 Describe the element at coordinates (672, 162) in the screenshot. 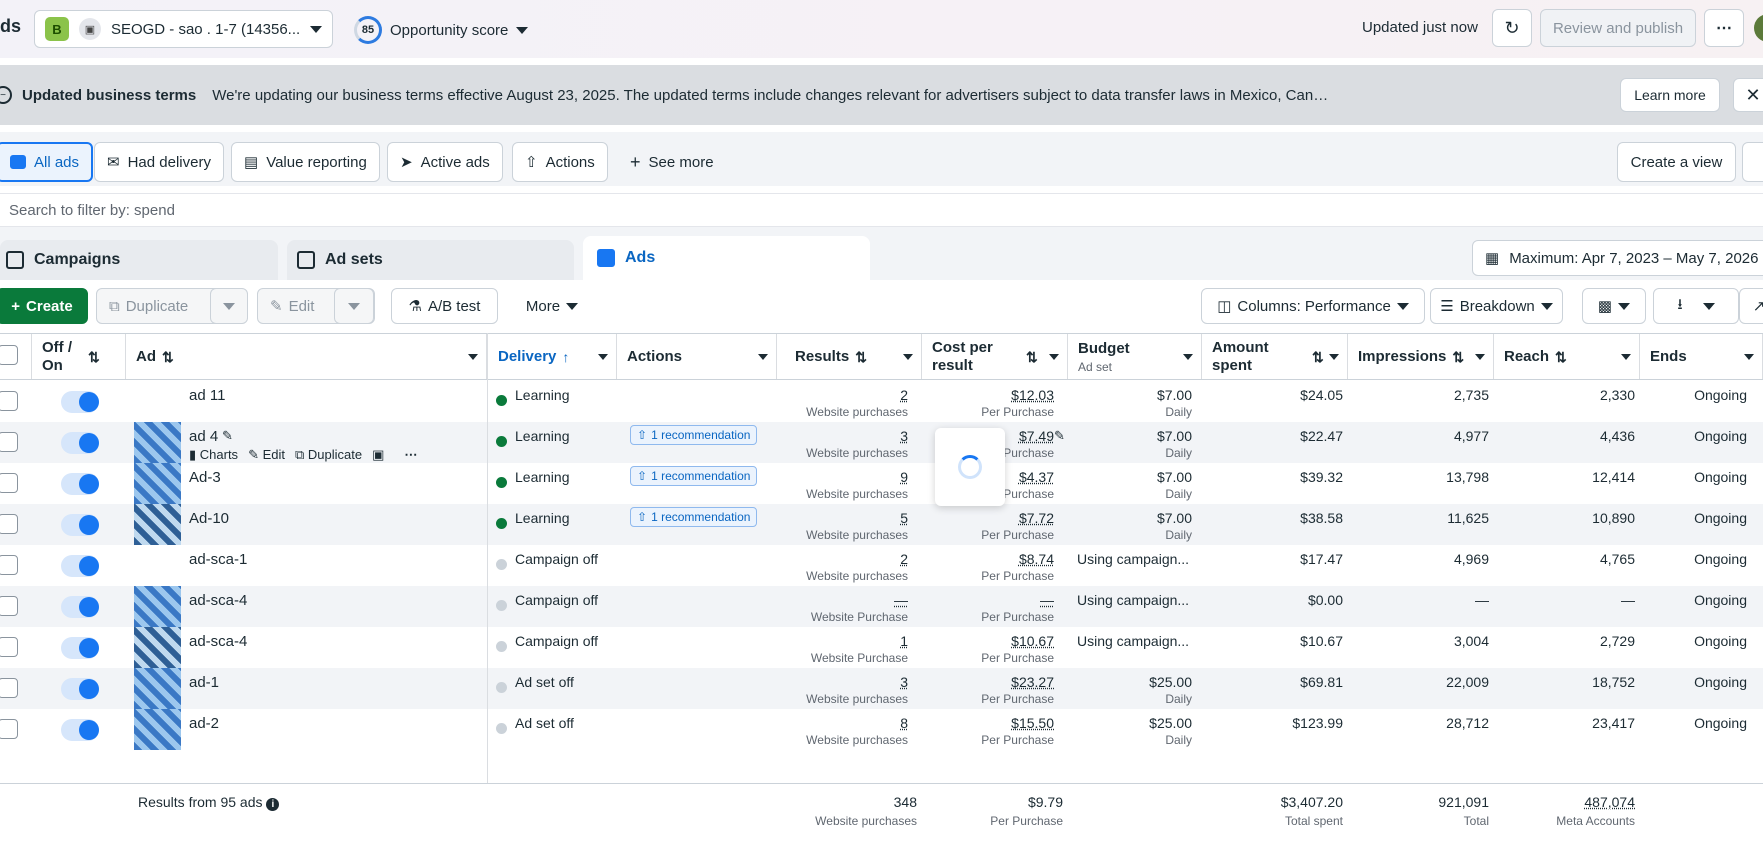

I see `see-more-button: + See more` at that location.